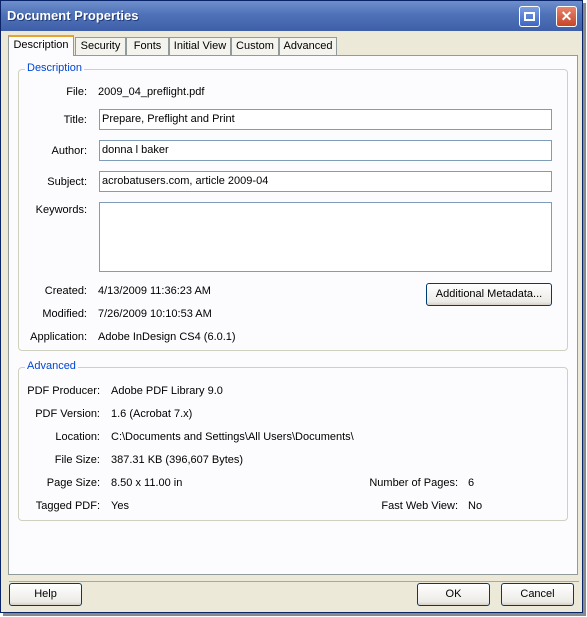 The height and width of the screenshot is (617, 587). What do you see at coordinates (67, 506) in the screenshot?
I see `tagged-pdf-label: Tagged PDF:` at bounding box center [67, 506].